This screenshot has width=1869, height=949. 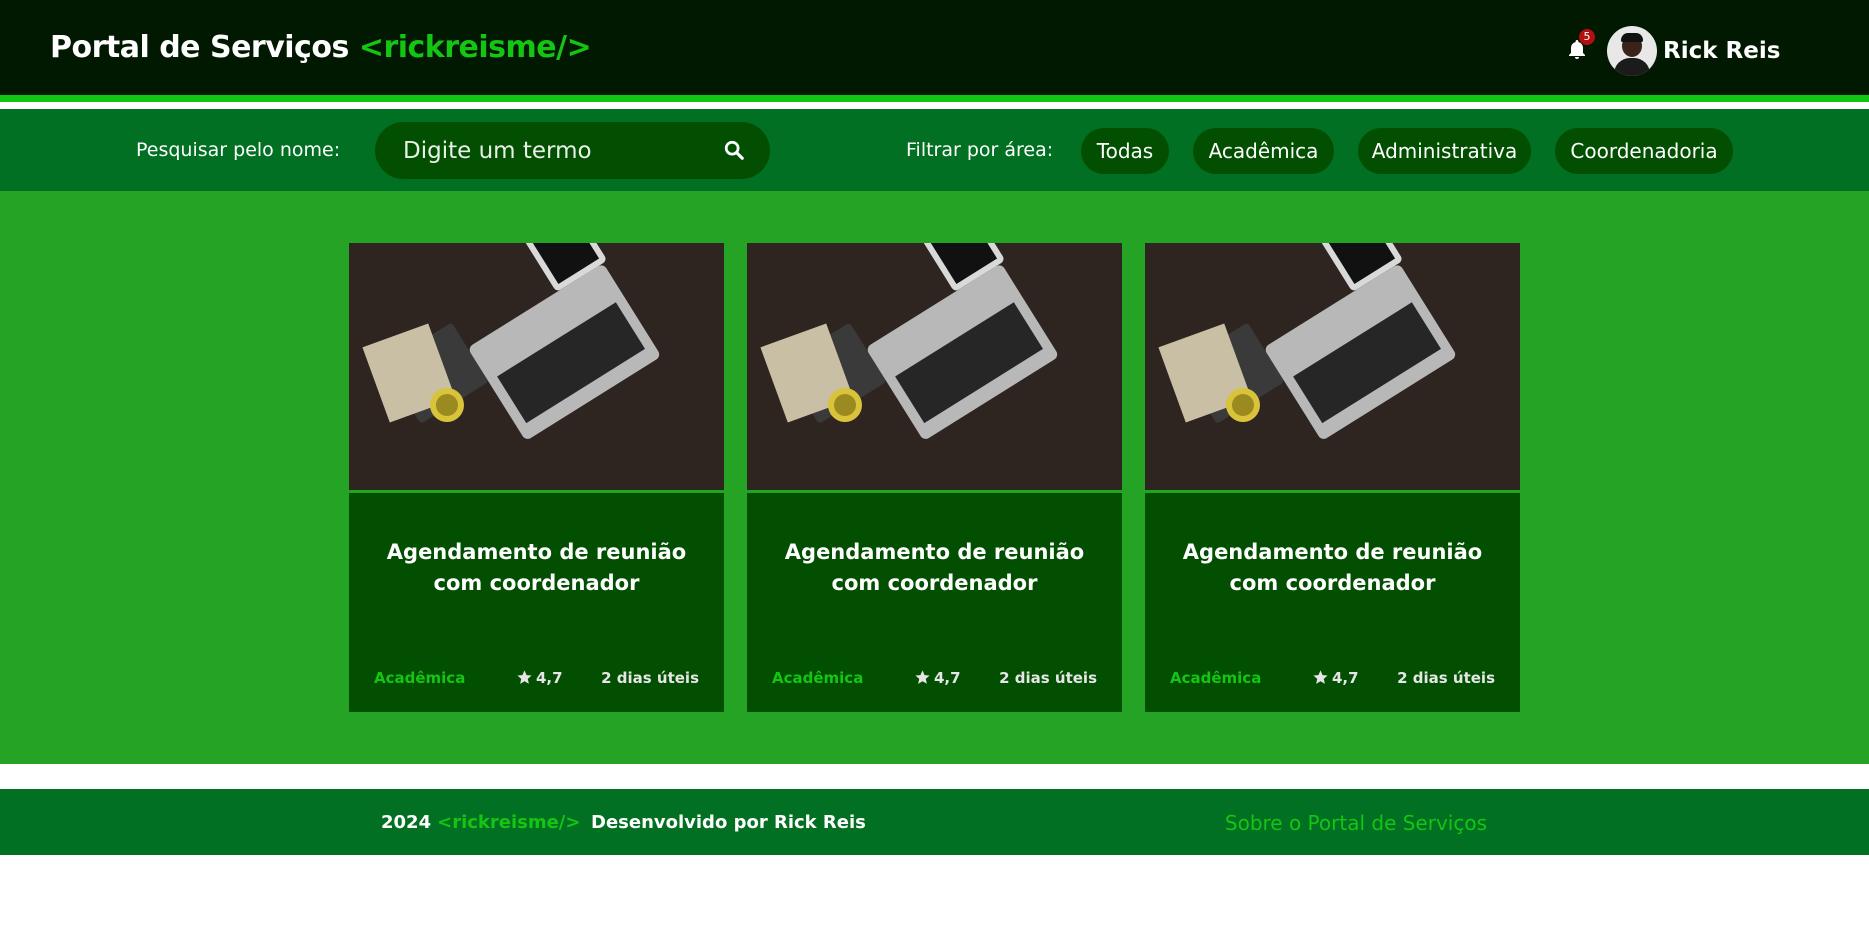 I want to click on search-input, so click(x=553, y=150).